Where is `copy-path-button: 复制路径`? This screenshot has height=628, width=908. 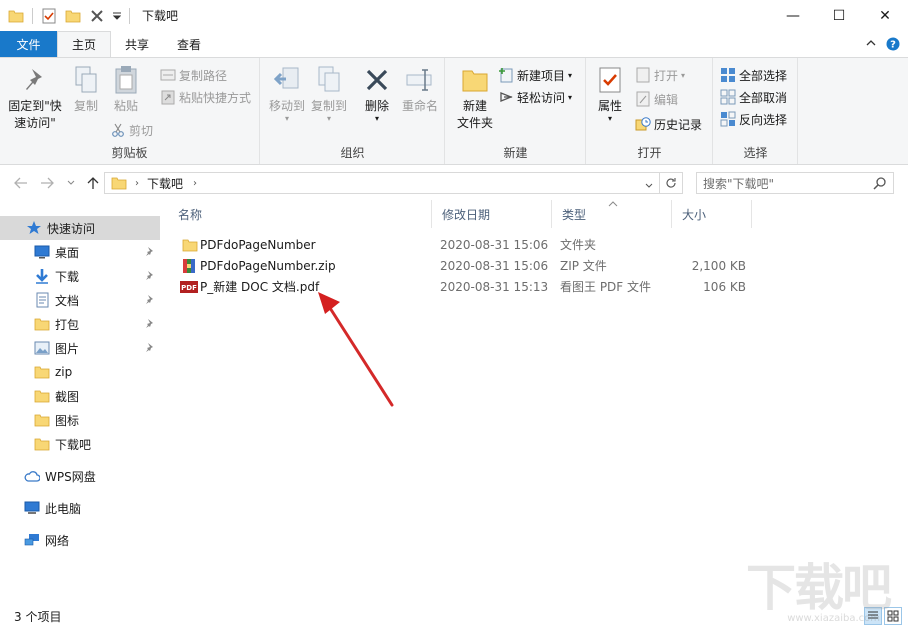 copy-path-button: 复制路径 is located at coordinates (193, 75).